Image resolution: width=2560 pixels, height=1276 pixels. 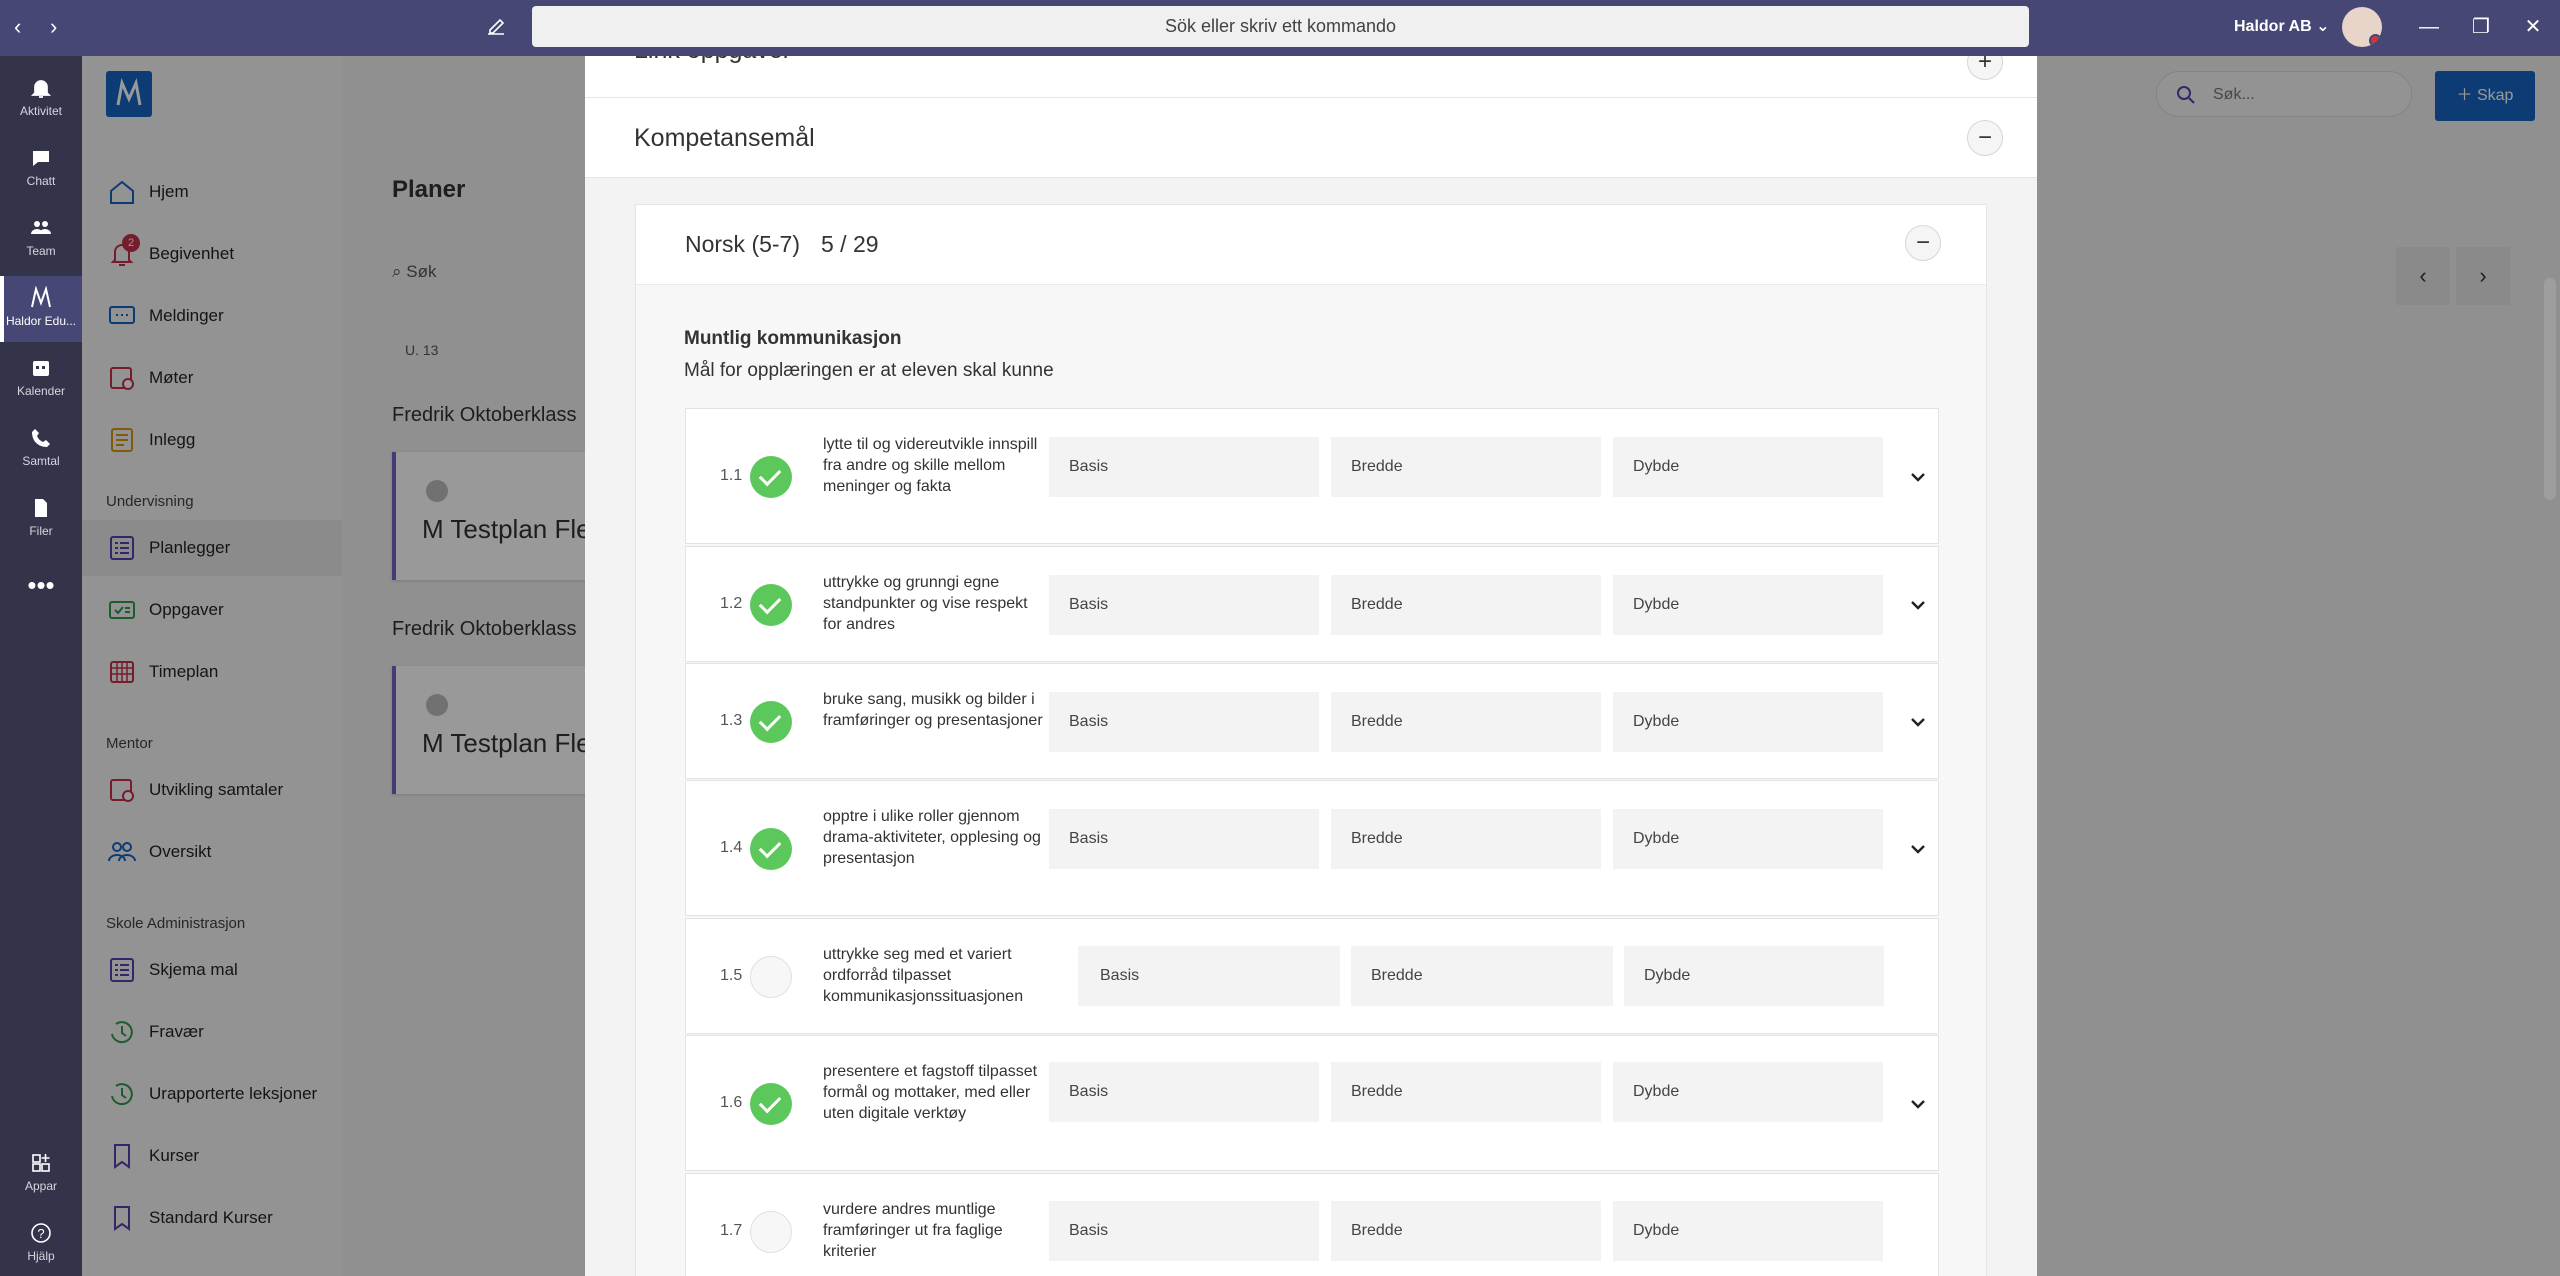 I want to click on goal-count: 5 / 29, so click(x=850, y=244).